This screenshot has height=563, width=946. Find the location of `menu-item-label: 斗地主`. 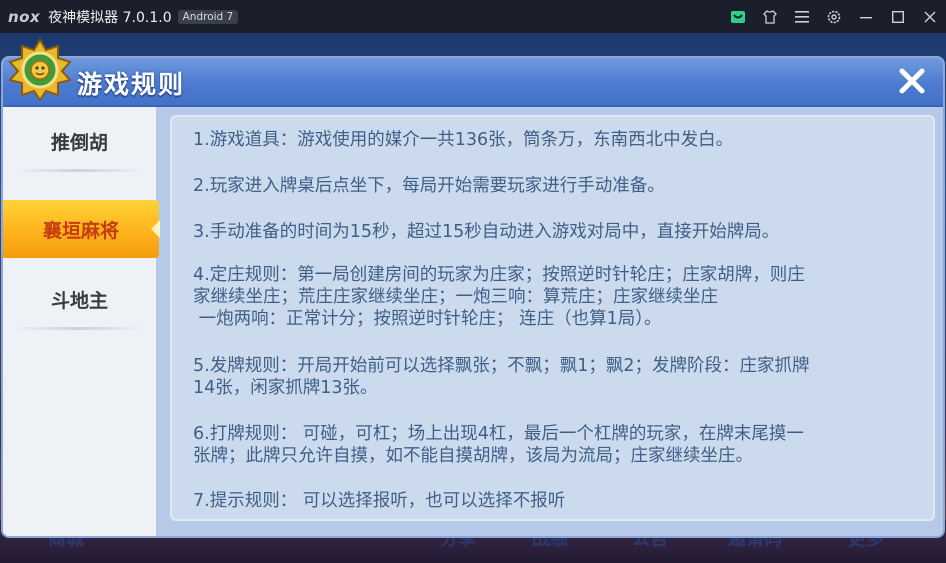

menu-item-label: 斗地主 is located at coordinates (79, 300).